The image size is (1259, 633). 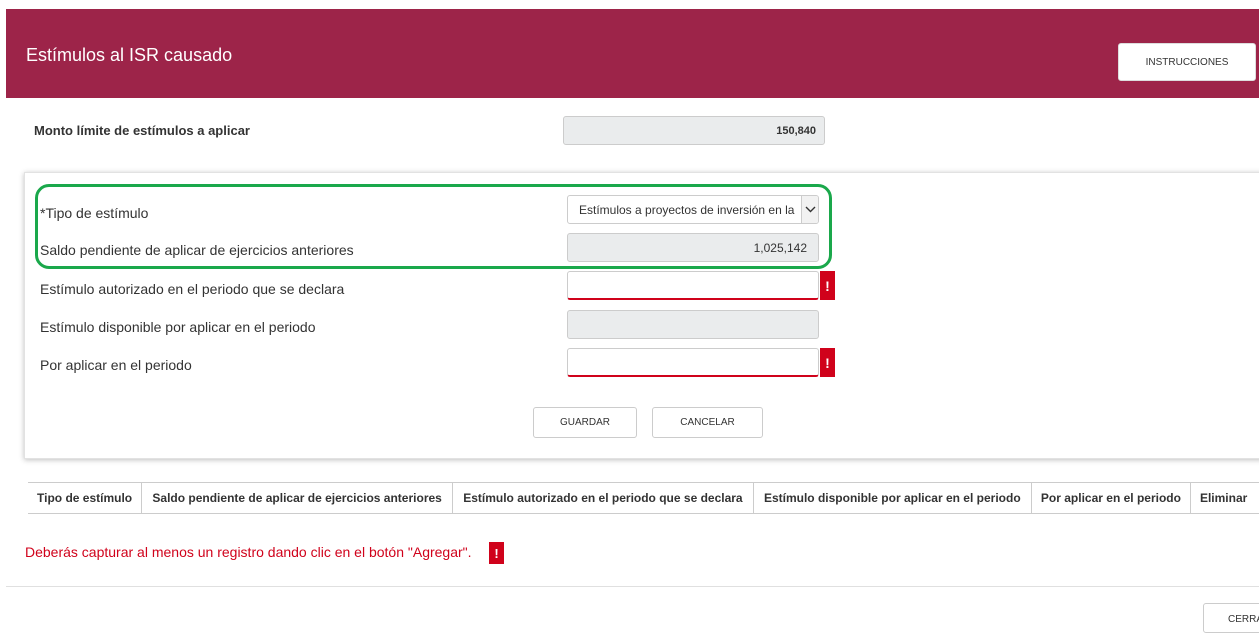 What do you see at coordinates (116, 365) in the screenshot?
I see `por-aplicar-label: Por aplicar en el periodo` at bounding box center [116, 365].